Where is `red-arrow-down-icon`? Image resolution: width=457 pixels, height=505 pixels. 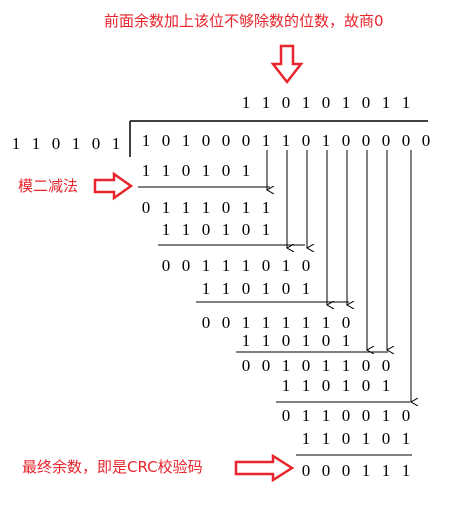
red-arrow-down-icon is located at coordinates (287, 64).